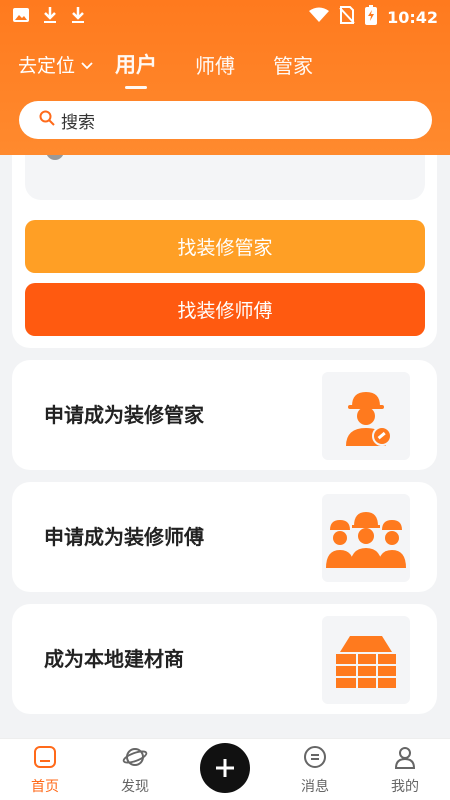 The width and height of the screenshot is (450, 800). I want to click on clock: 10:42, so click(412, 17).